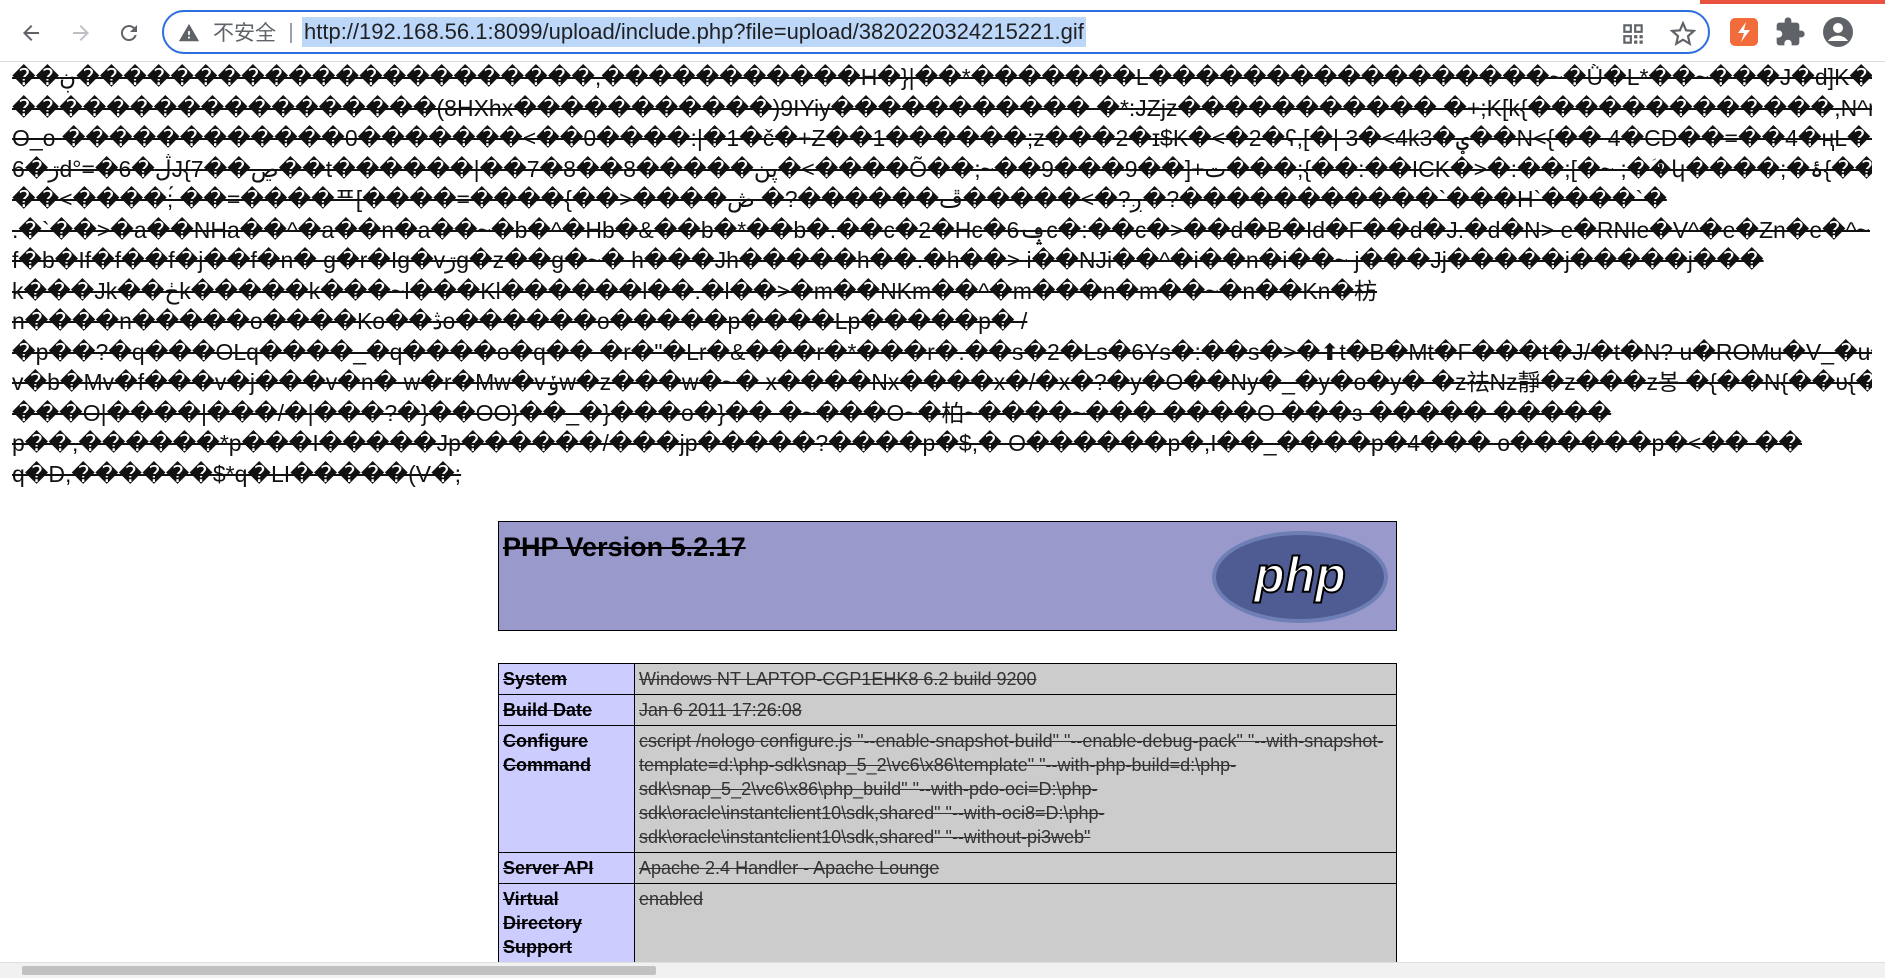  What do you see at coordinates (189, 32) in the screenshot?
I see `warning-icon` at bounding box center [189, 32].